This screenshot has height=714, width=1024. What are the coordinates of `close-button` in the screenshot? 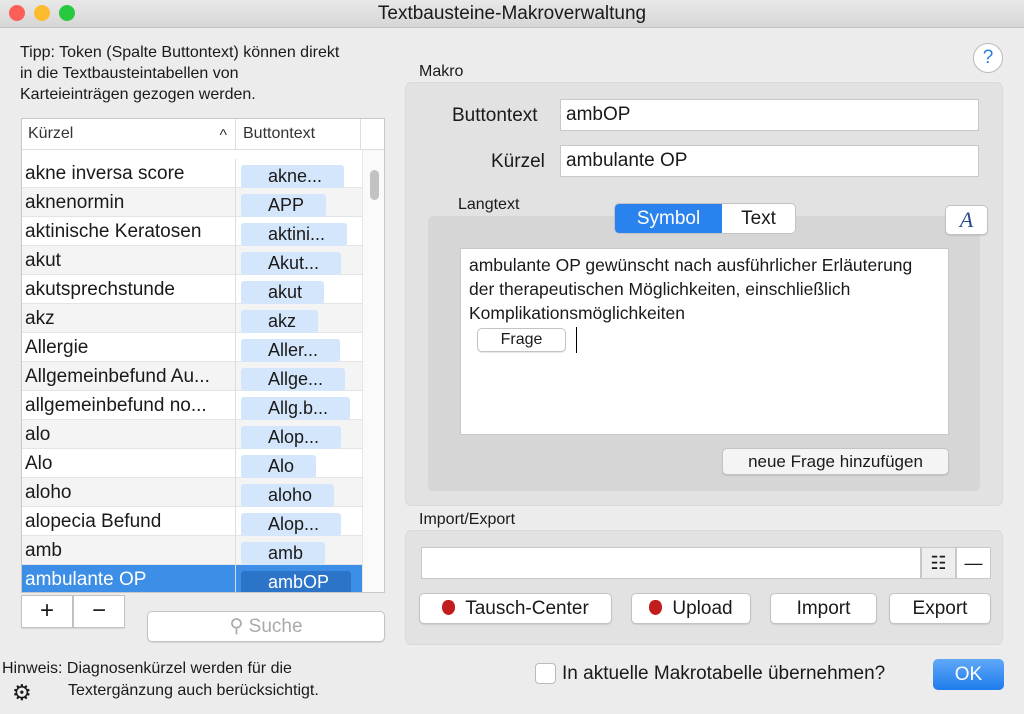 It's located at (17, 13).